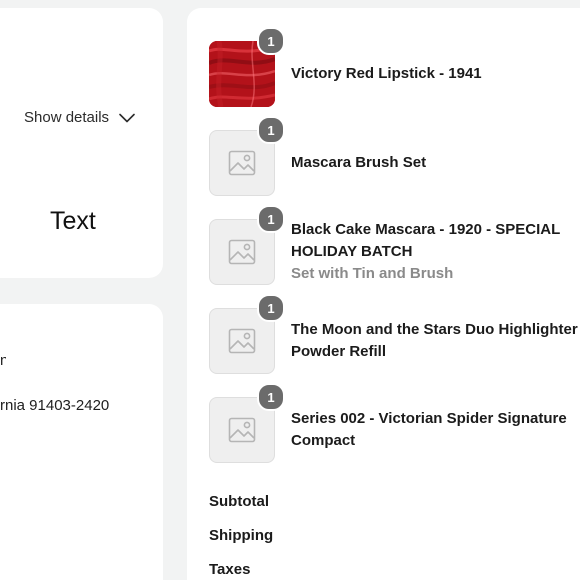 The height and width of the screenshot is (580, 580). I want to click on chevron-down-icon, so click(127, 117).